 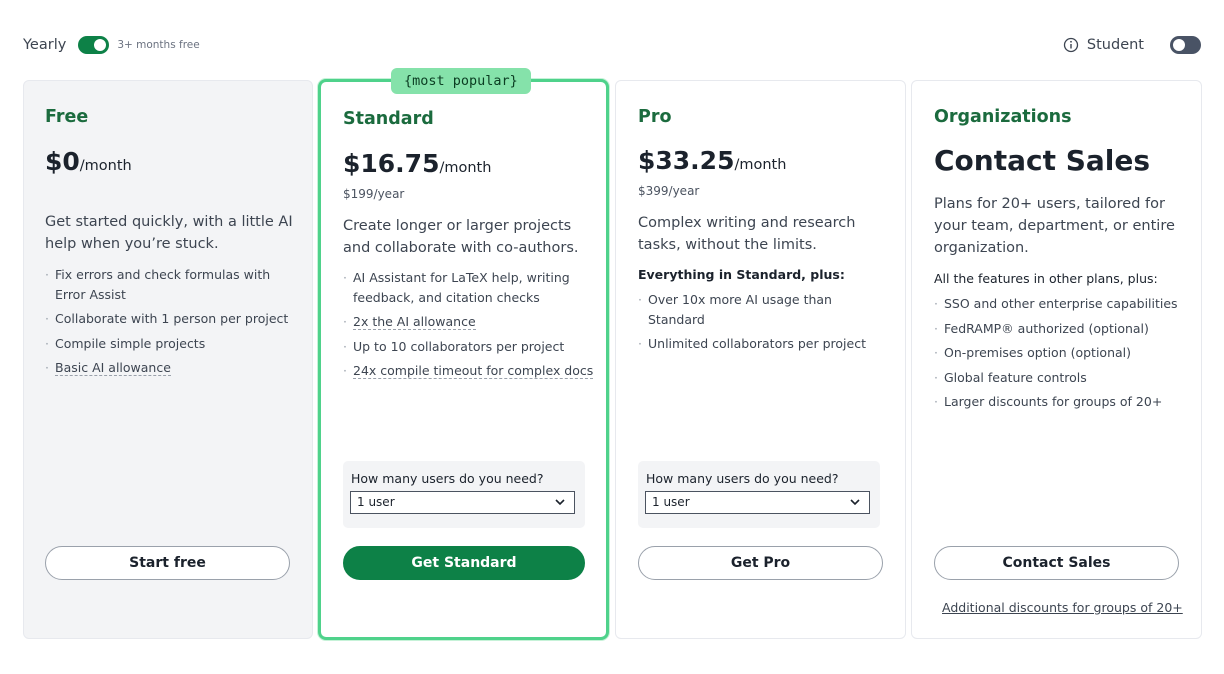 What do you see at coordinates (1042, 160) in the screenshot?
I see `contact-sales-title: Contact Sales` at bounding box center [1042, 160].